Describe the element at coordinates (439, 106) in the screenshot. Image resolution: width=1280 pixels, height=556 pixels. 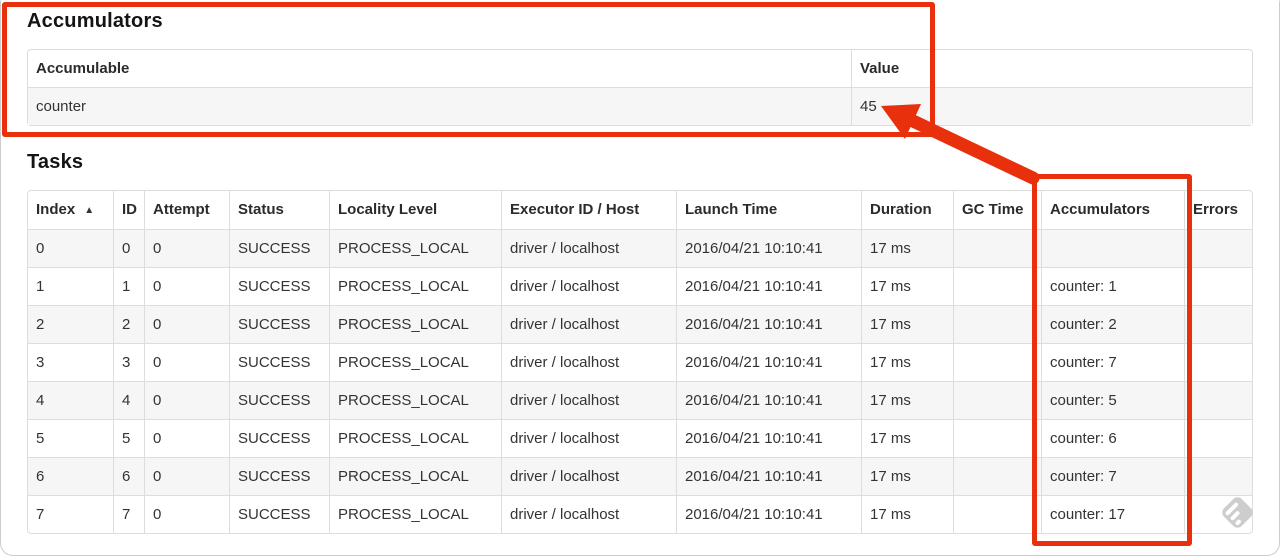
I see `table-cell: counter` at that location.